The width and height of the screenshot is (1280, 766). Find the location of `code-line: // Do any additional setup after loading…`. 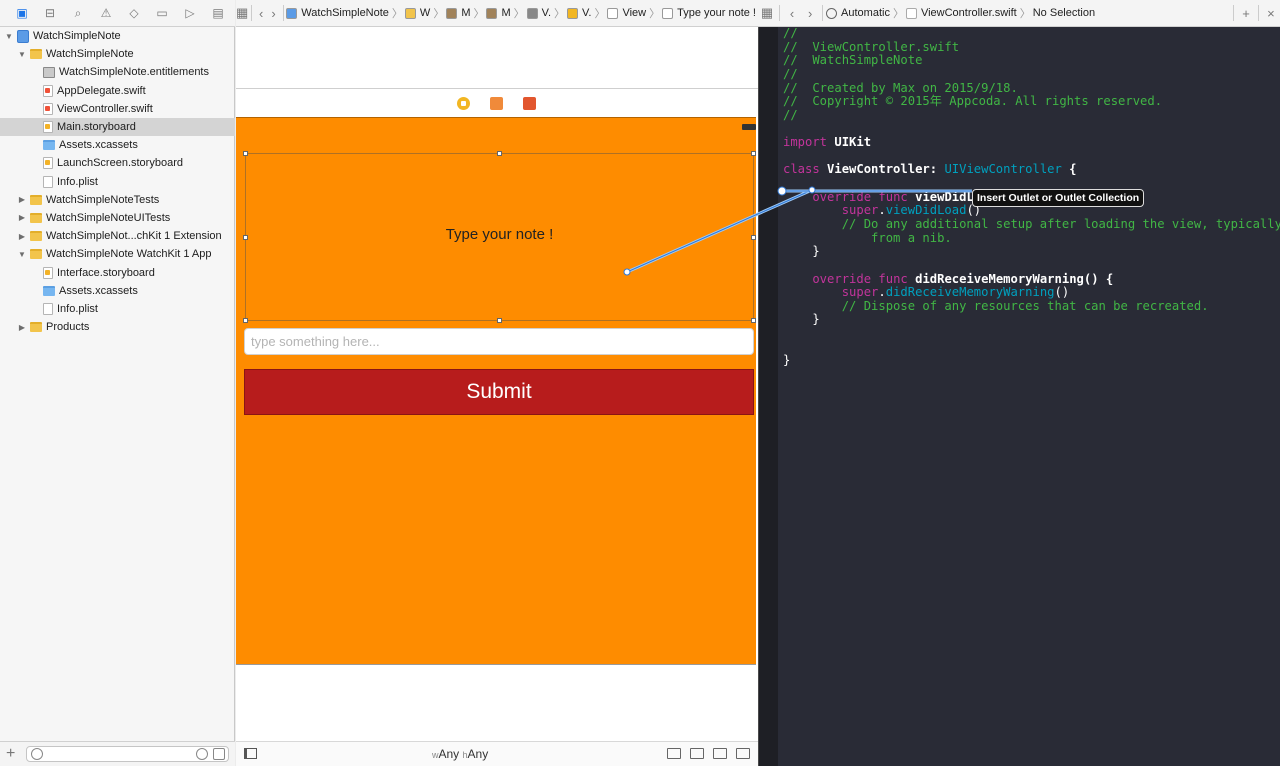

code-line: // Do any additional setup after loading… is located at coordinates (1031, 224).